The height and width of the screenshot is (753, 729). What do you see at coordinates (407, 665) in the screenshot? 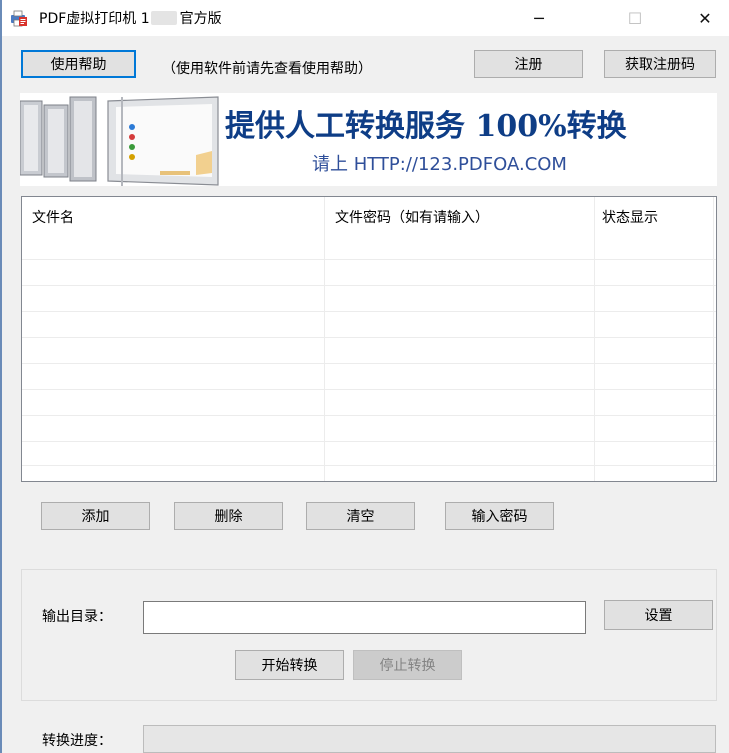
I see `stop-convert-button: 停止转换` at bounding box center [407, 665].